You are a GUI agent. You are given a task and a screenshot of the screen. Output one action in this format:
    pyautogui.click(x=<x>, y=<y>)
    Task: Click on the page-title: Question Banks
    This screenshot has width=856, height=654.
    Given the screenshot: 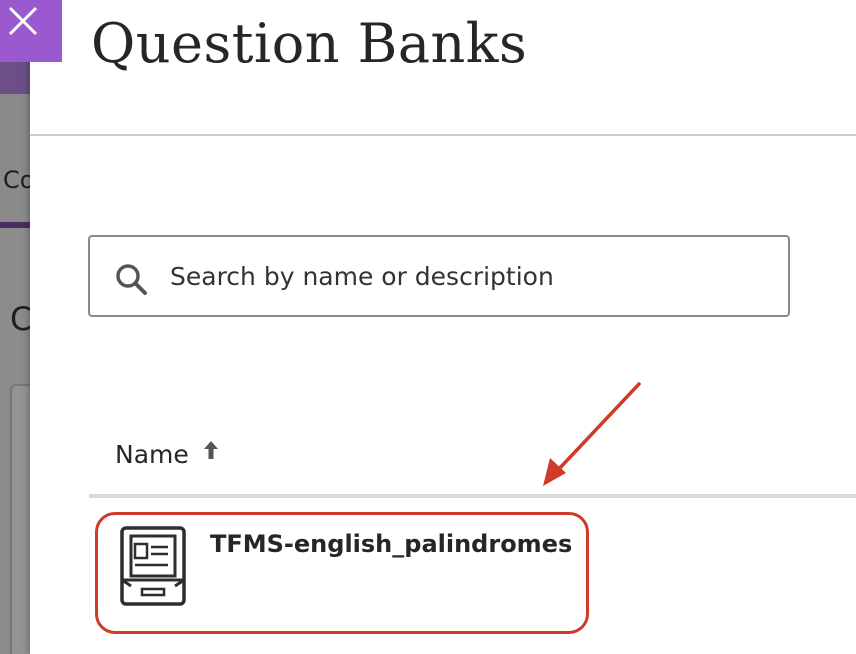 What is the action you would take?
    pyautogui.click(x=309, y=43)
    